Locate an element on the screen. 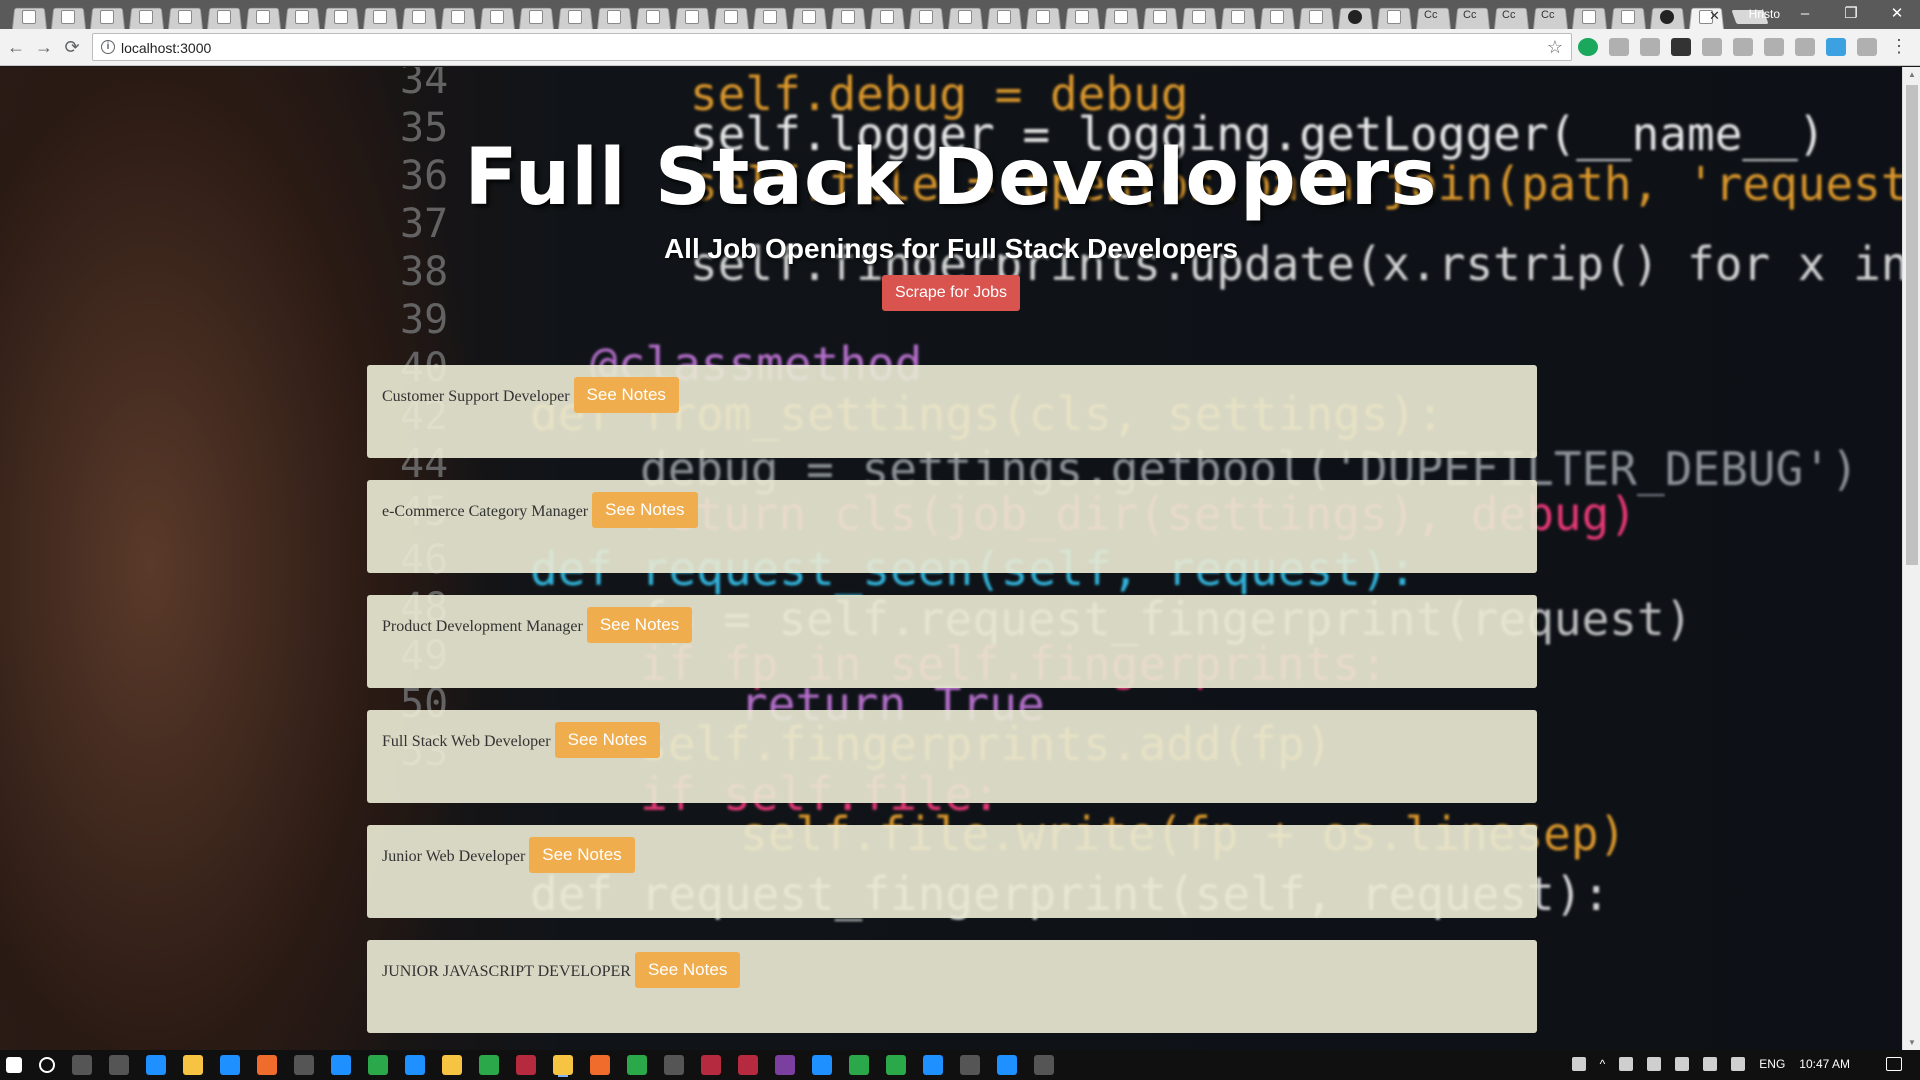  scroll-up-arrow-icon: ▲ is located at coordinates (1912, 74).